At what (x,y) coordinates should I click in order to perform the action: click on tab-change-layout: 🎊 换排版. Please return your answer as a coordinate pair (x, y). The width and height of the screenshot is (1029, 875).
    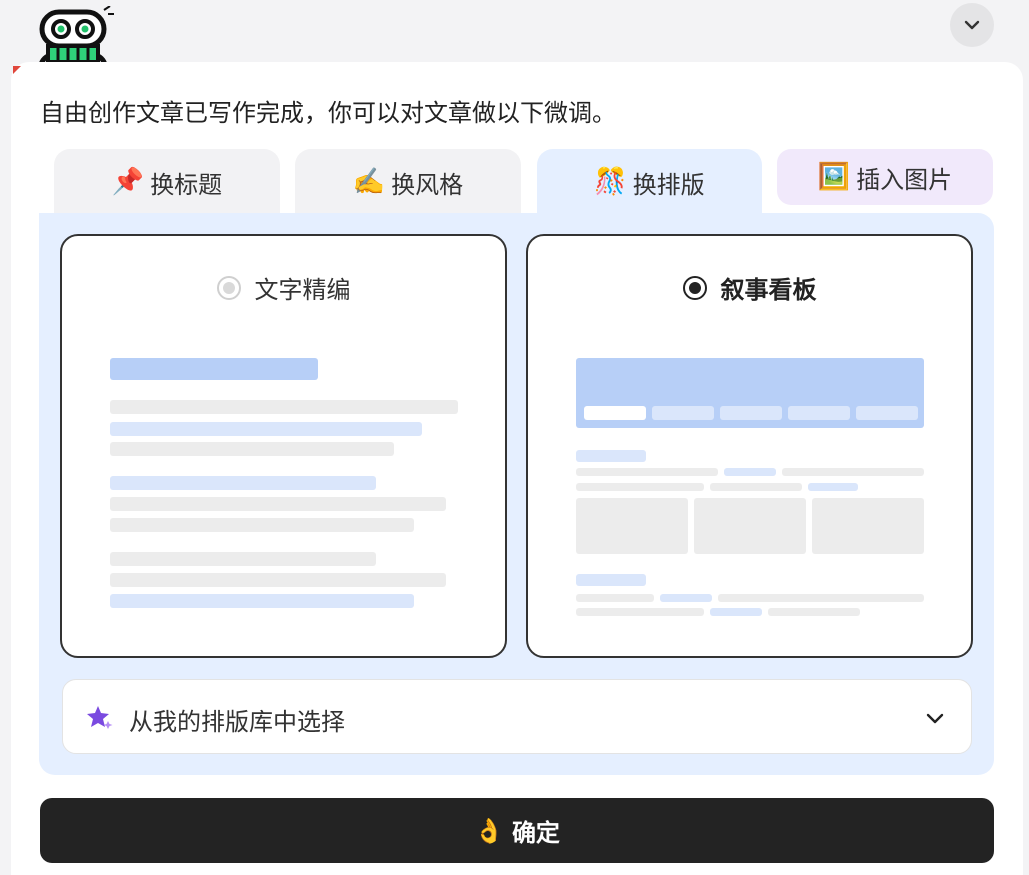
    Looking at the image, I should click on (649, 182).